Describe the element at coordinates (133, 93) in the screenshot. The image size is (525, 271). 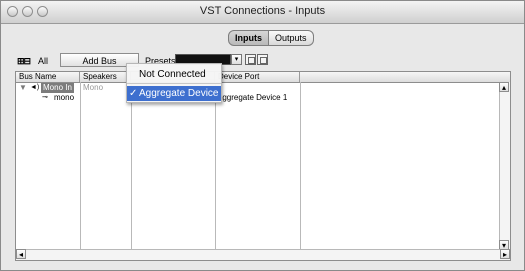
I see `checkmark-icon: ✓` at that location.